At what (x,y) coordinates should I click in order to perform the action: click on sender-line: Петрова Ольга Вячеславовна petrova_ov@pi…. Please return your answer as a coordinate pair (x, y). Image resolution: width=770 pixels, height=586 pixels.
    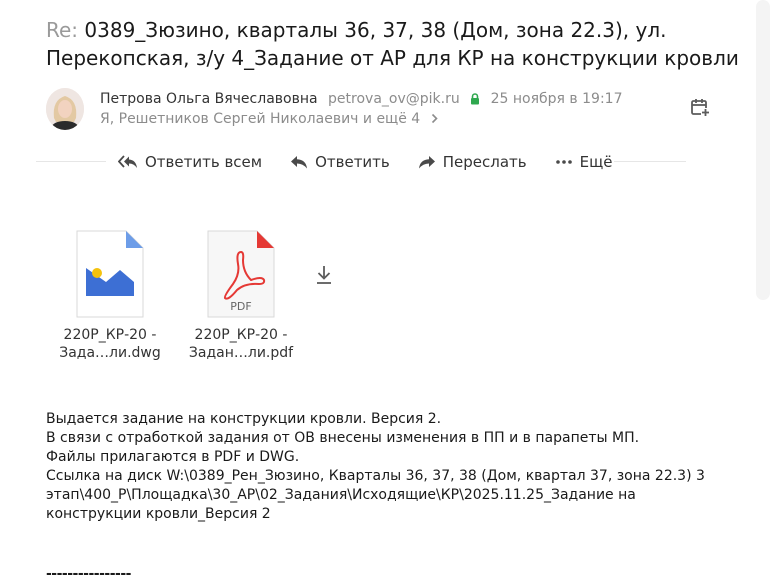
    Looking at the image, I should click on (361, 99).